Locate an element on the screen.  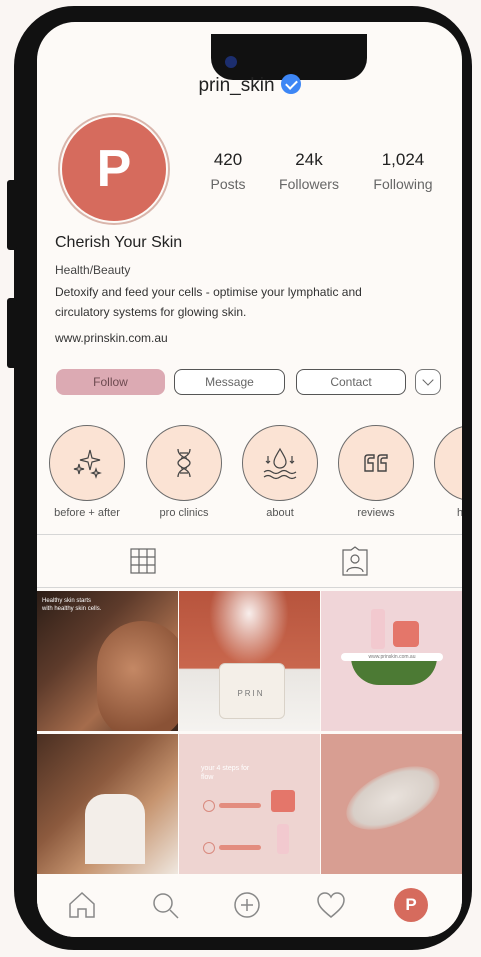
highlight-reviews: reviews is located at coordinates (376, 472).